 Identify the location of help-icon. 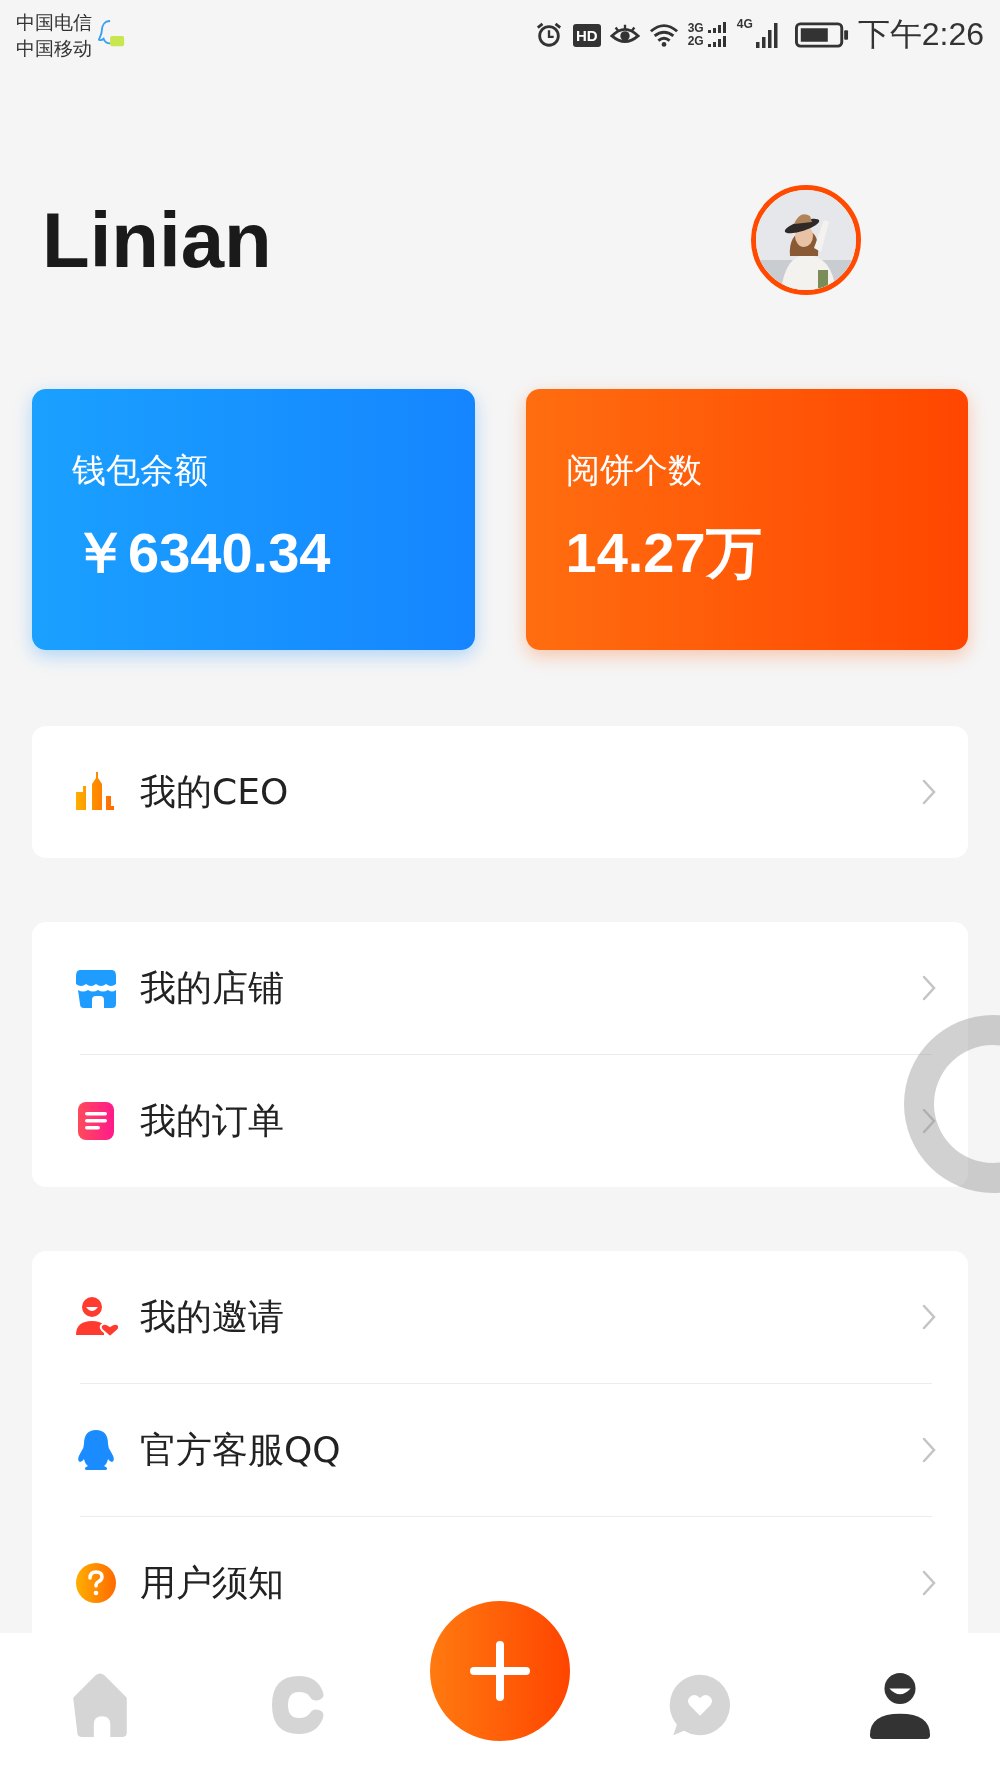
(96, 1583).